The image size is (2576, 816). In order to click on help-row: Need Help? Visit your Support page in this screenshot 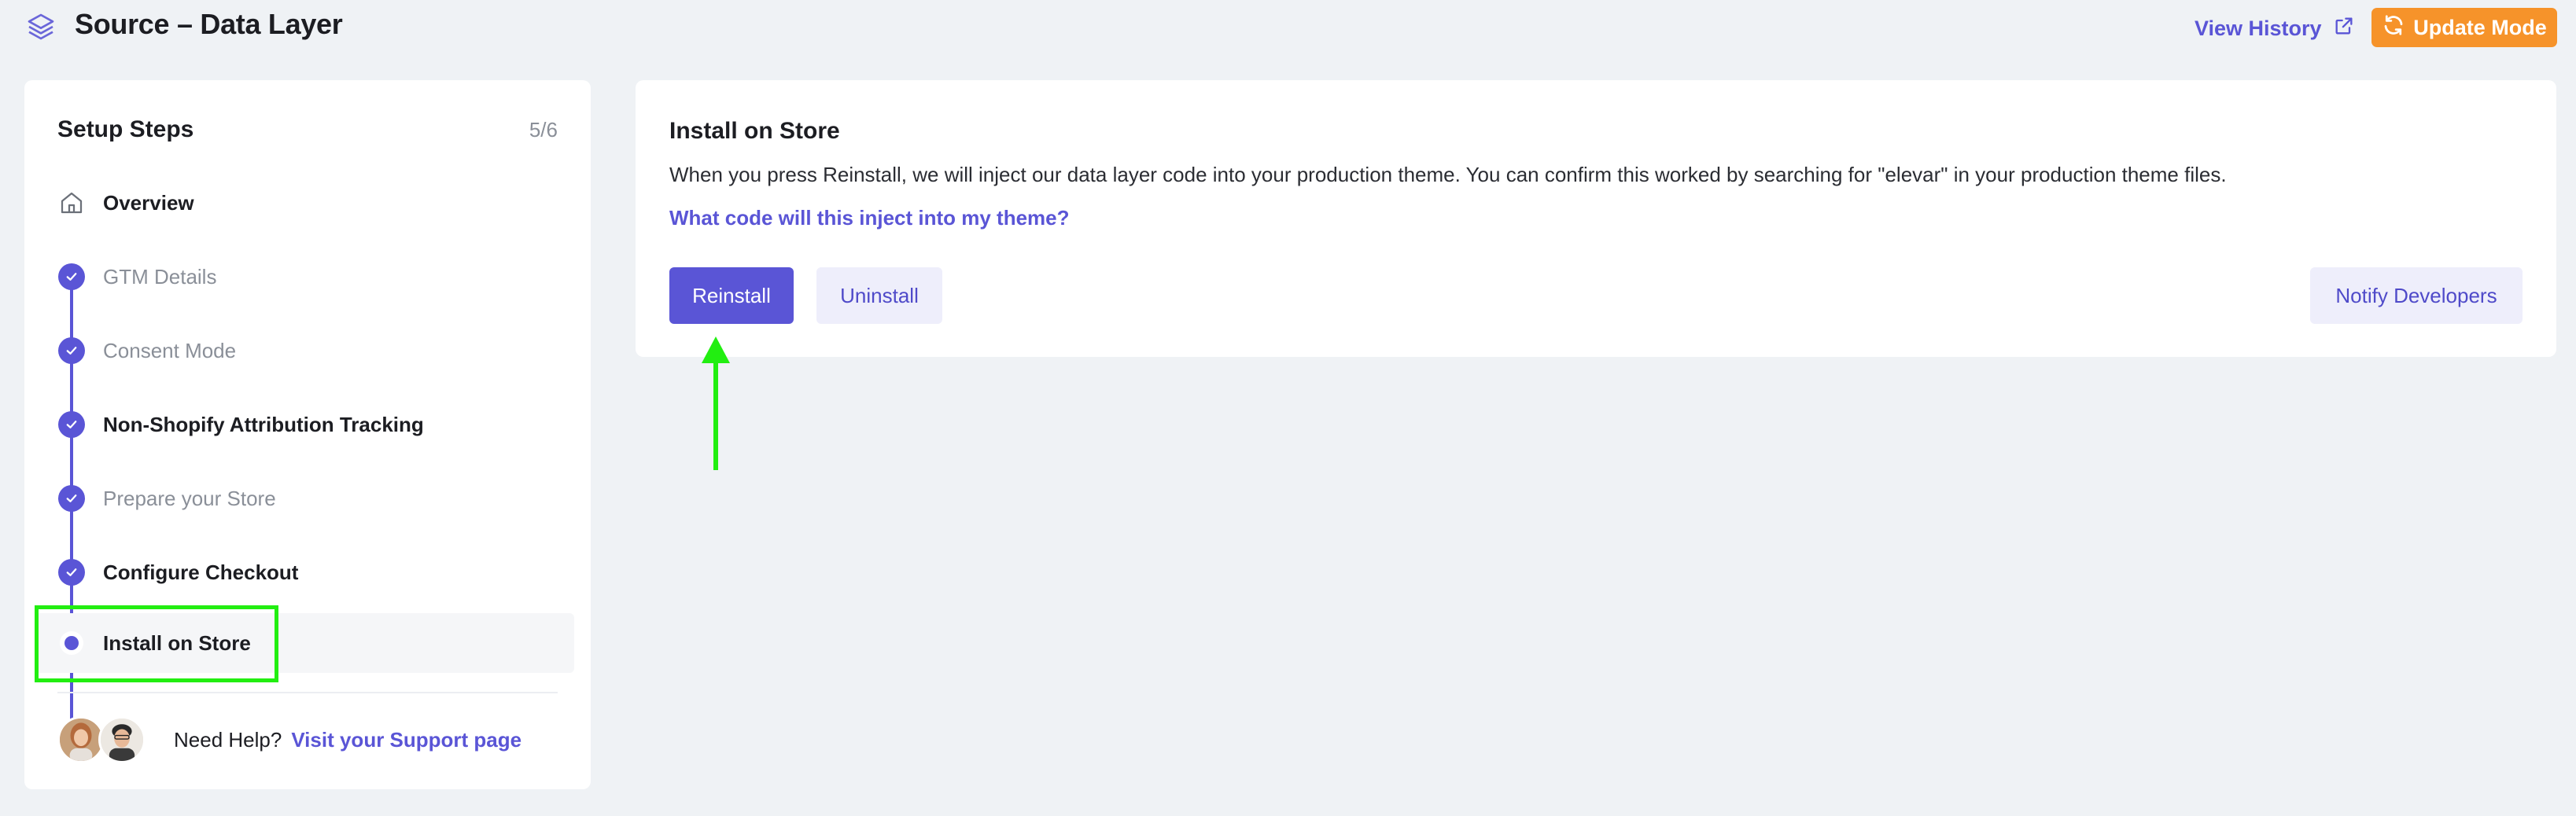, I will do `click(289, 739)`.